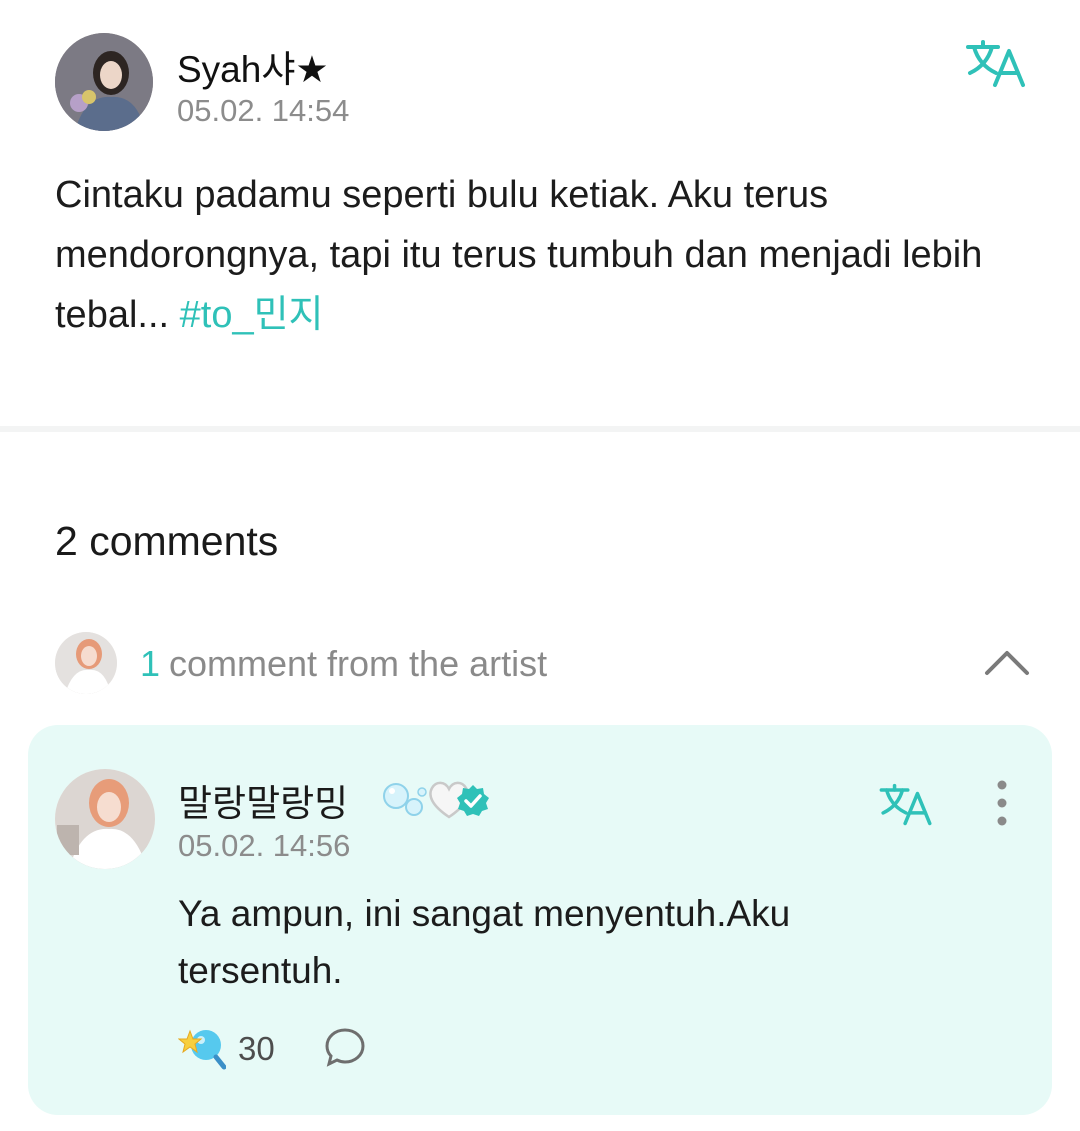 The height and width of the screenshot is (1131, 1080). What do you see at coordinates (253, 66) in the screenshot?
I see `author-name: Syah샤★` at bounding box center [253, 66].